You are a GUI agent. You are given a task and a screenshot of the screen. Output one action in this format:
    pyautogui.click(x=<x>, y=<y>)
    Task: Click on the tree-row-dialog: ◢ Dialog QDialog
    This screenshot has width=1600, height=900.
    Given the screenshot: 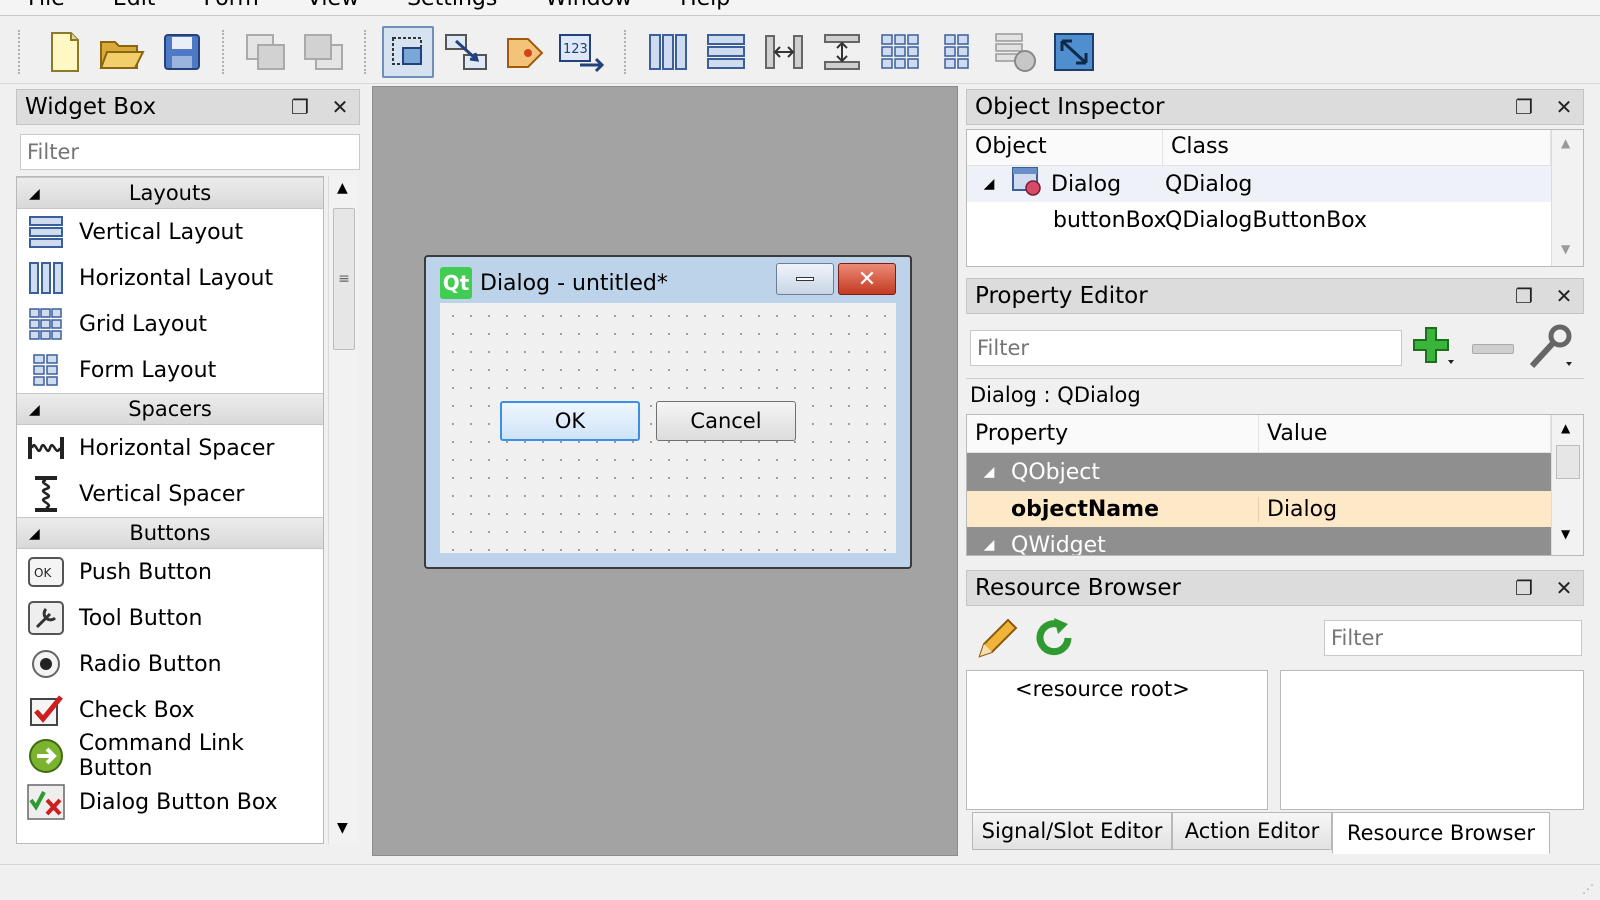 What is the action you would take?
    pyautogui.click(x=1259, y=184)
    